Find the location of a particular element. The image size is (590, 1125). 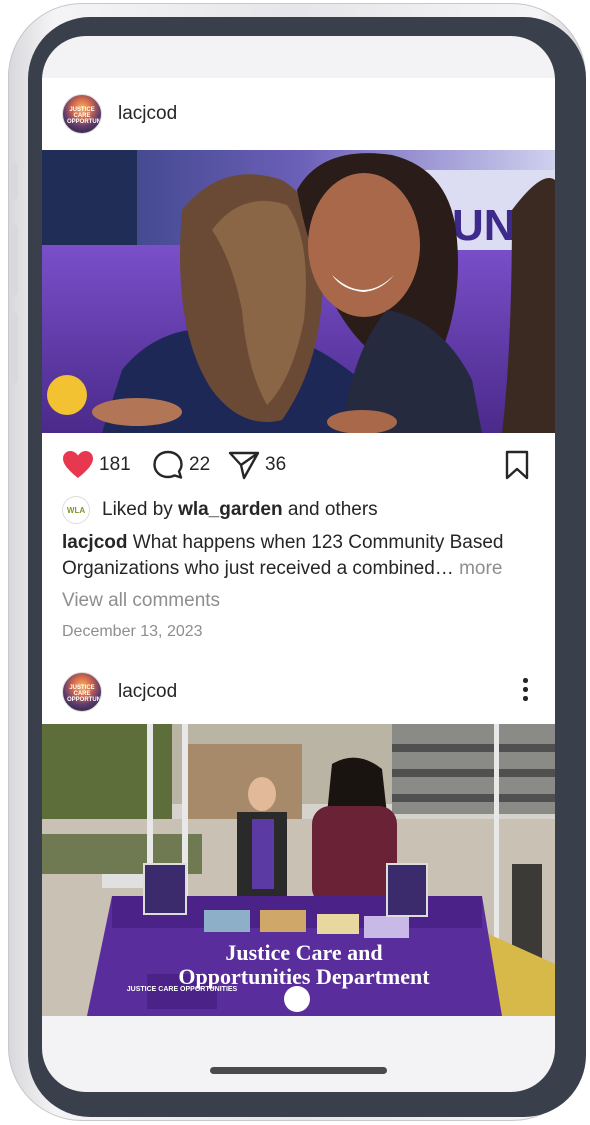

comment-count: 22 is located at coordinates (200, 464).